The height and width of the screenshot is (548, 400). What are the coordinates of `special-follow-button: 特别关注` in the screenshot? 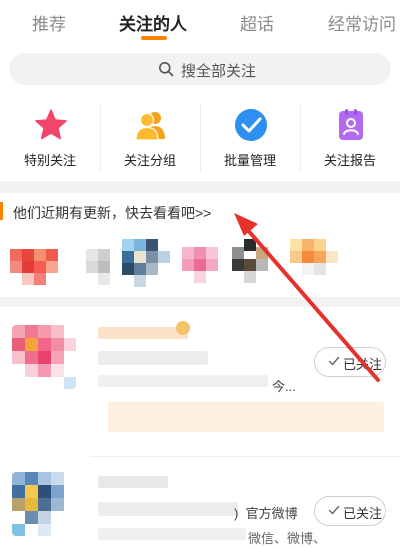 It's located at (50, 138).